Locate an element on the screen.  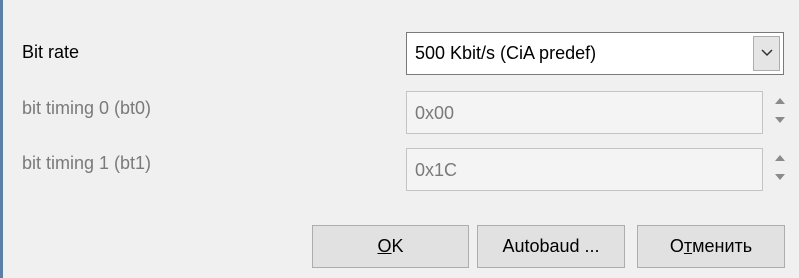
bt1-label: bit timing 1 (bt1) is located at coordinates (87, 163).